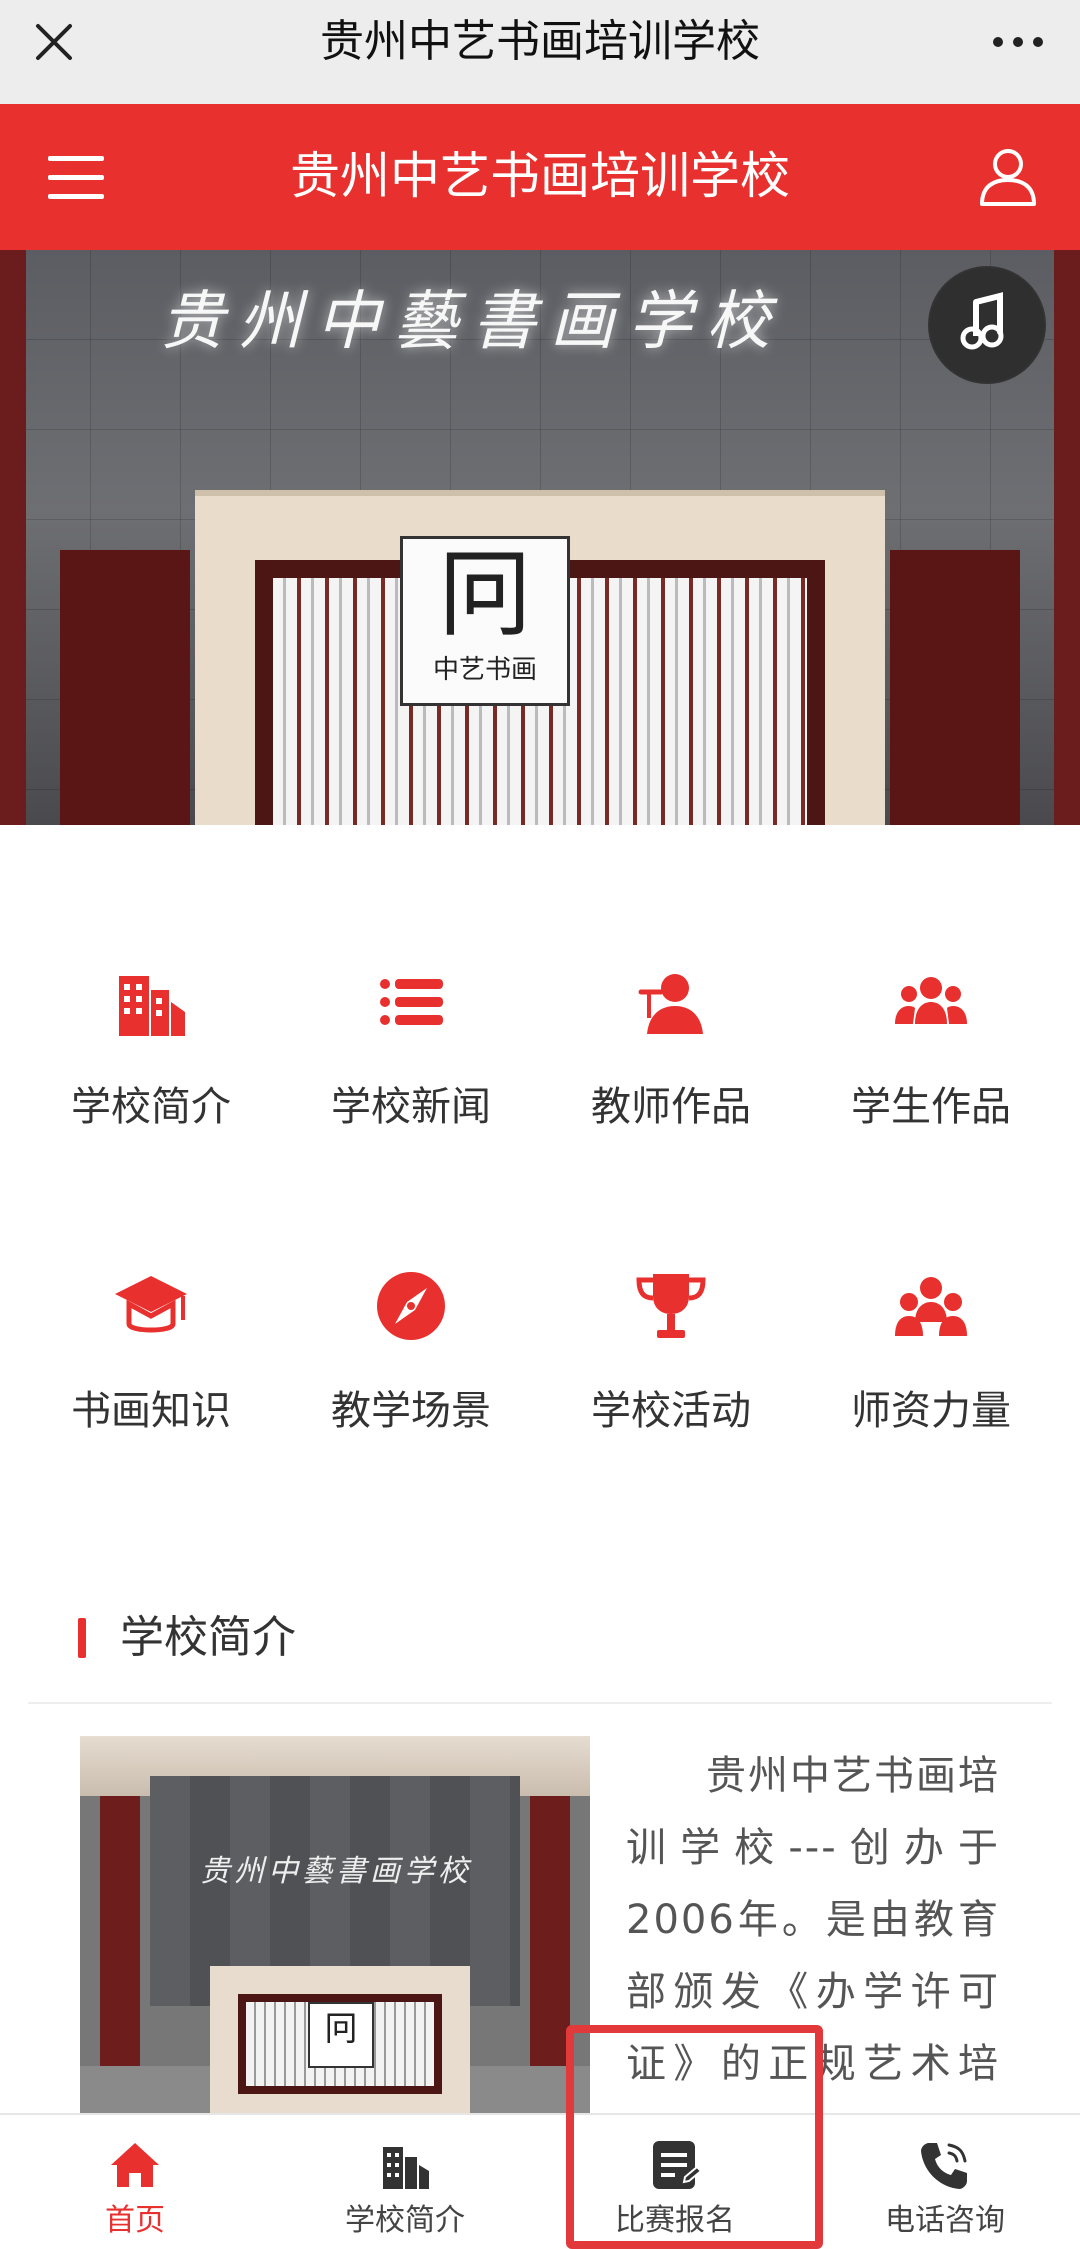 This screenshot has height=2249, width=1080. I want to click on photo-desk-frame: 冋, so click(340, 2044).